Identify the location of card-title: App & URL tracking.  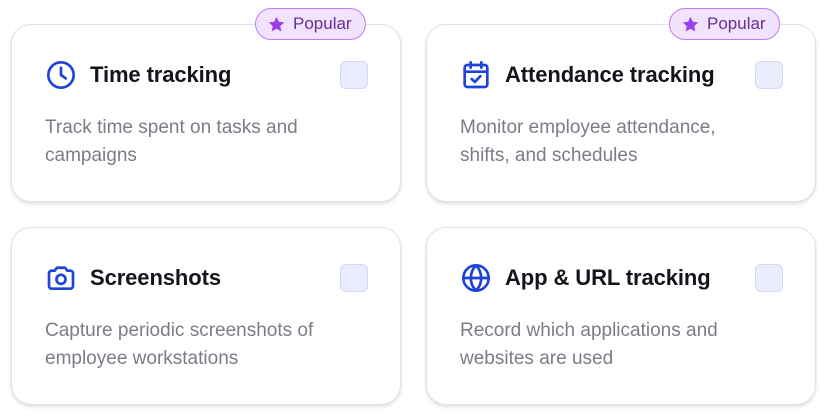
(608, 277).